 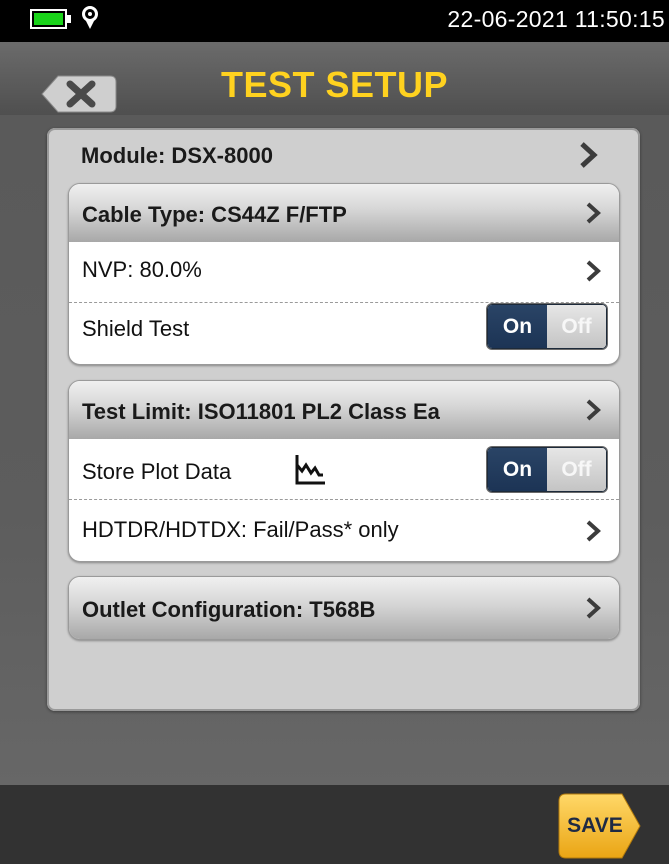 I want to click on page-title: TEST SETUP, so click(x=334, y=84).